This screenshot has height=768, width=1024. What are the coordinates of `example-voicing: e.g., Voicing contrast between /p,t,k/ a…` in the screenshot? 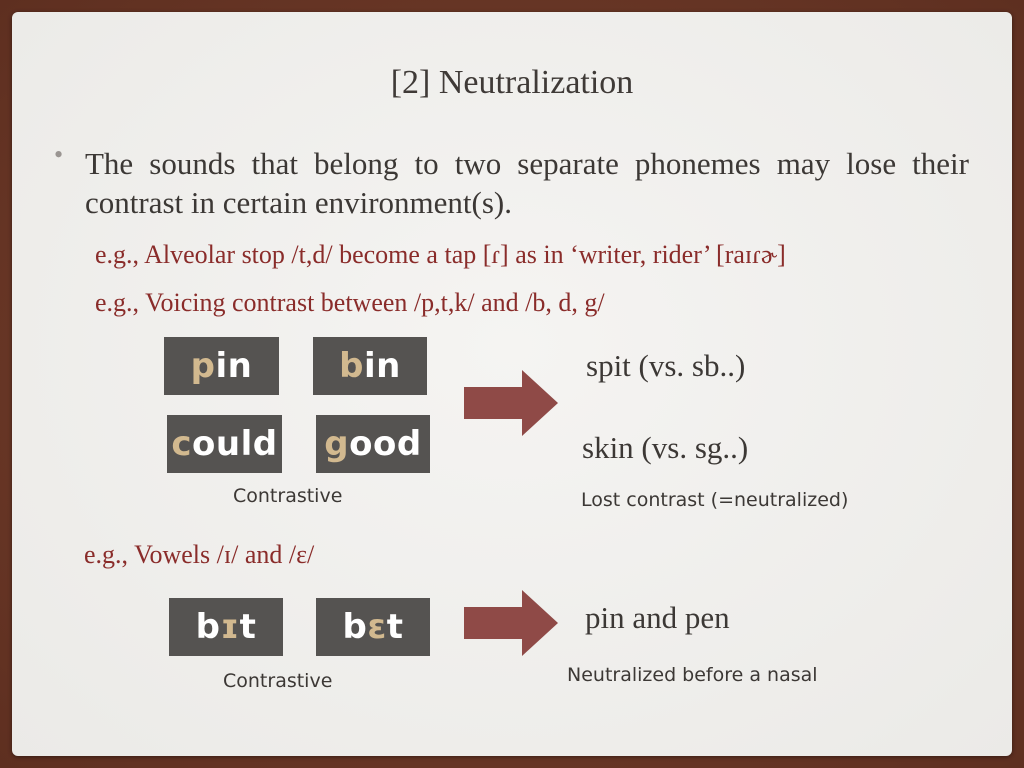 It's located at (350, 302).